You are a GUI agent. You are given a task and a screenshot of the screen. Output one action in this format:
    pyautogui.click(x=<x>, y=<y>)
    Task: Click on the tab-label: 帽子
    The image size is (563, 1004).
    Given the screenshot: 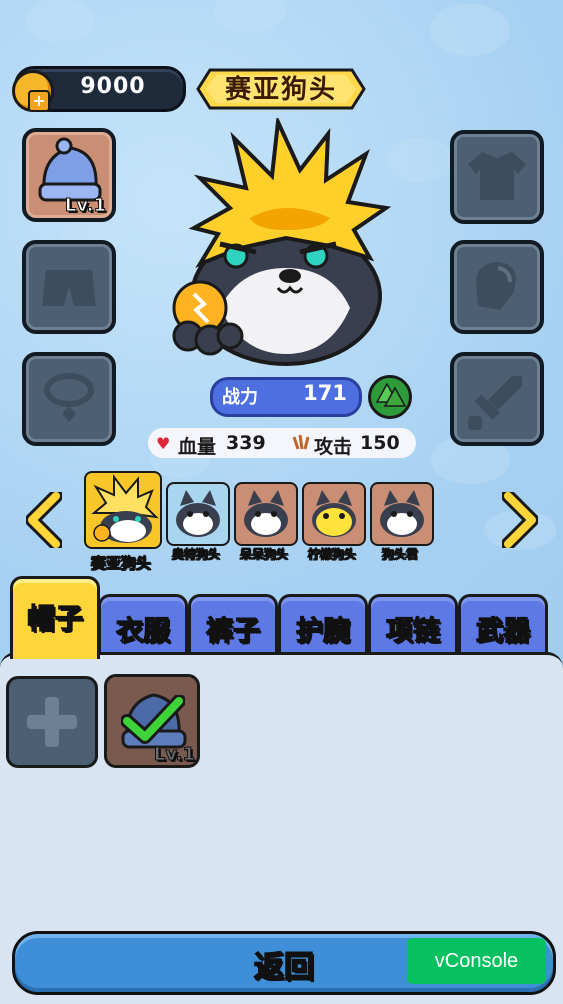 What is the action you would take?
    pyautogui.click(x=54, y=618)
    